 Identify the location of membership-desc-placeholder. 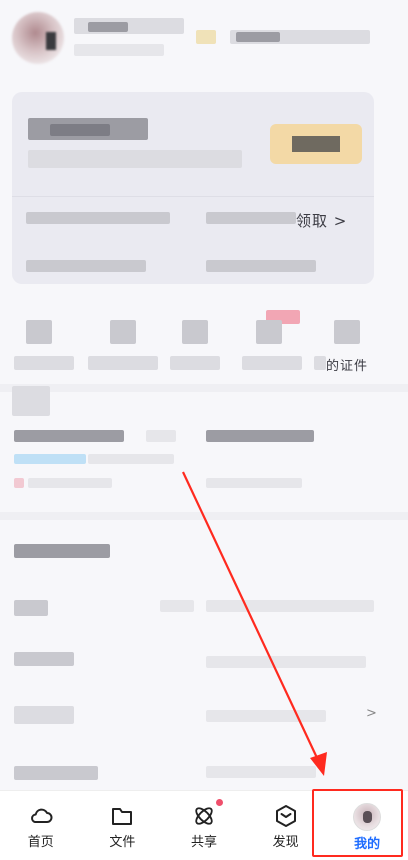
(135, 159).